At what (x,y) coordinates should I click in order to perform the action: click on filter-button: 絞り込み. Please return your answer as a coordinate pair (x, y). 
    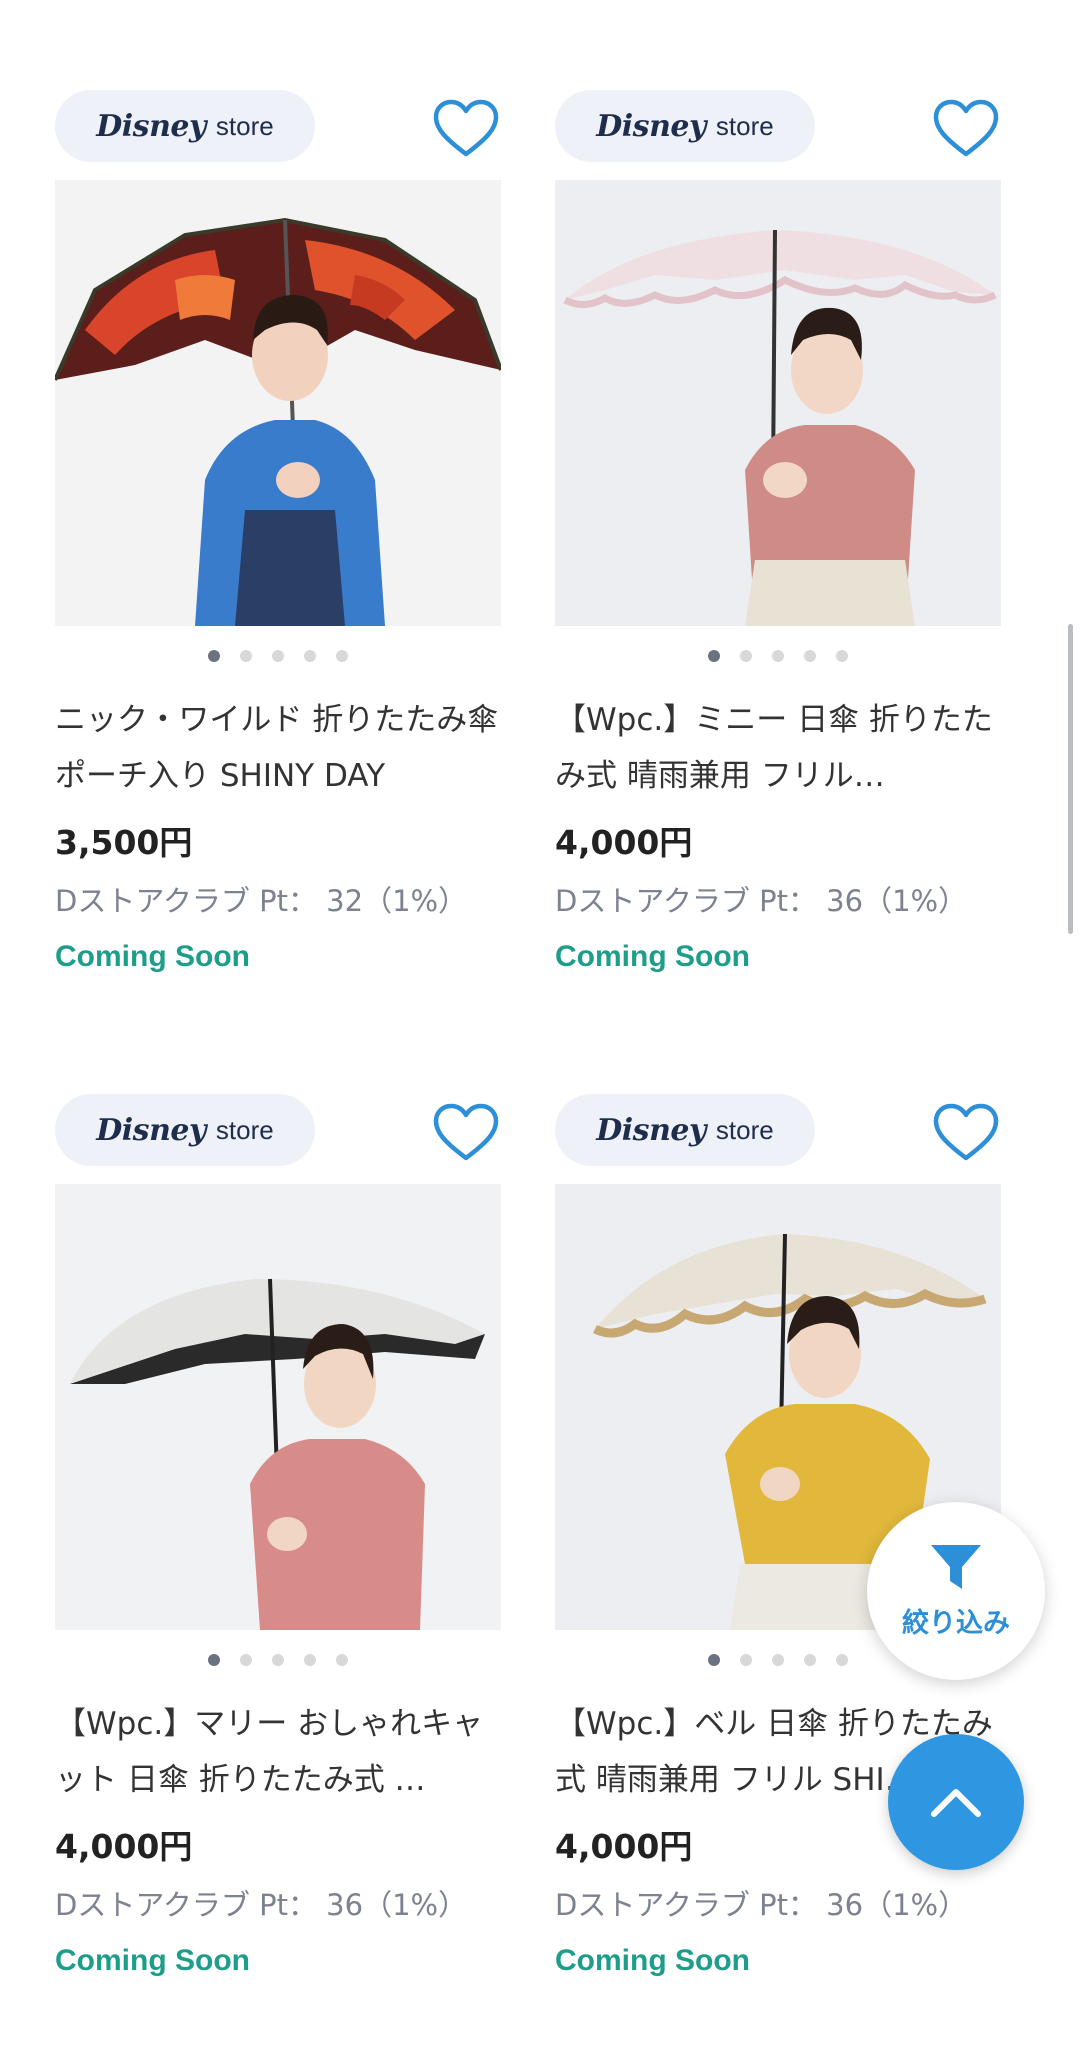
    Looking at the image, I should click on (956, 1591).